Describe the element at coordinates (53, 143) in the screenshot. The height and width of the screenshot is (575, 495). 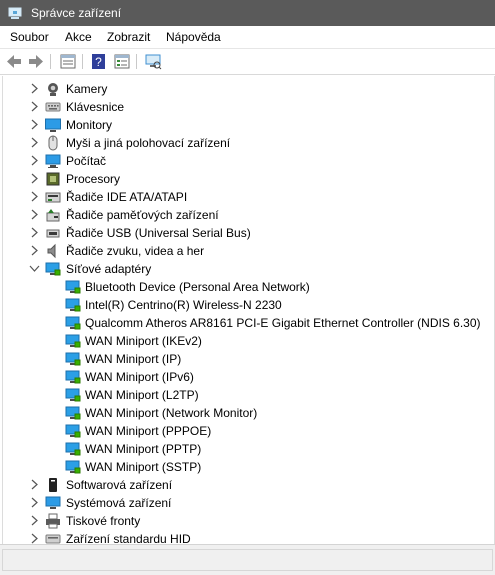
I see `mouse-icon` at that location.